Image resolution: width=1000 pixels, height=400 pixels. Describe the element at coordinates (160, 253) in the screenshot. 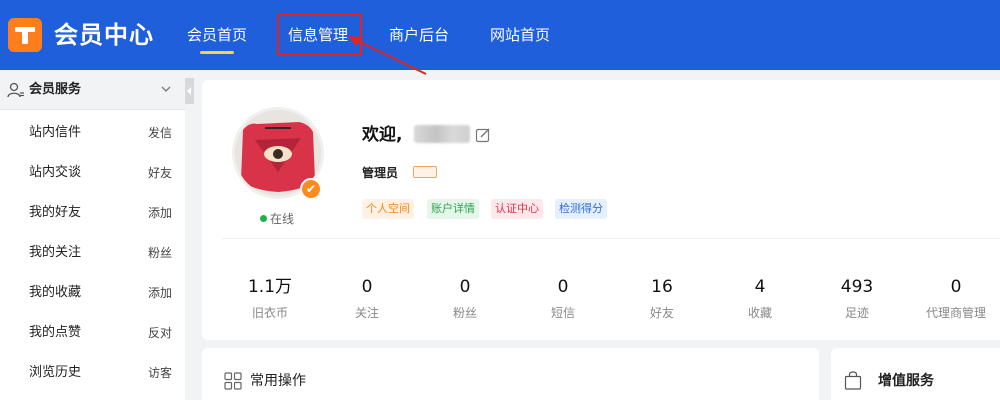

I see `sidebar-item-action: 粉丝` at that location.